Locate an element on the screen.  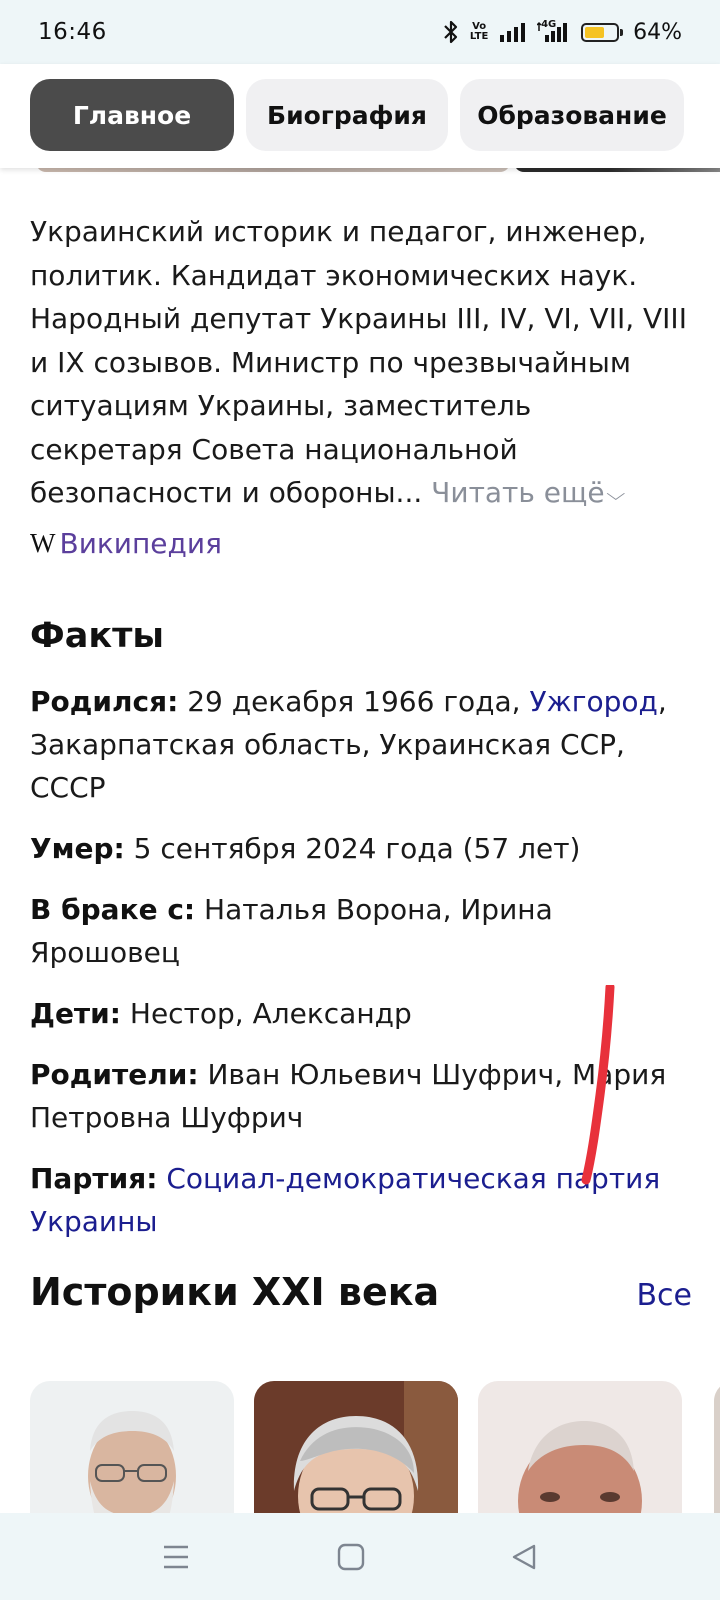
tabs-header: Главное Биография Образование is located at coordinates (360, 116).